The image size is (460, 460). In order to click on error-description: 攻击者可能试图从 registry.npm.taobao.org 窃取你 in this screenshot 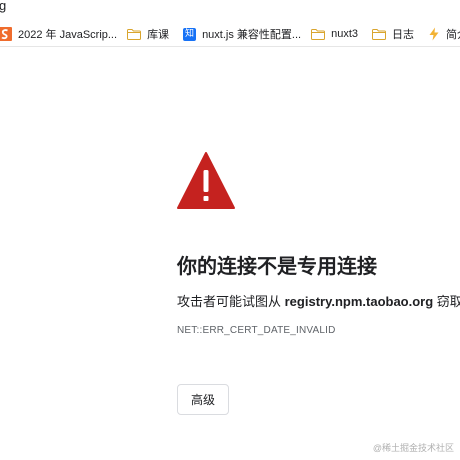, I will do `click(318, 300)`.